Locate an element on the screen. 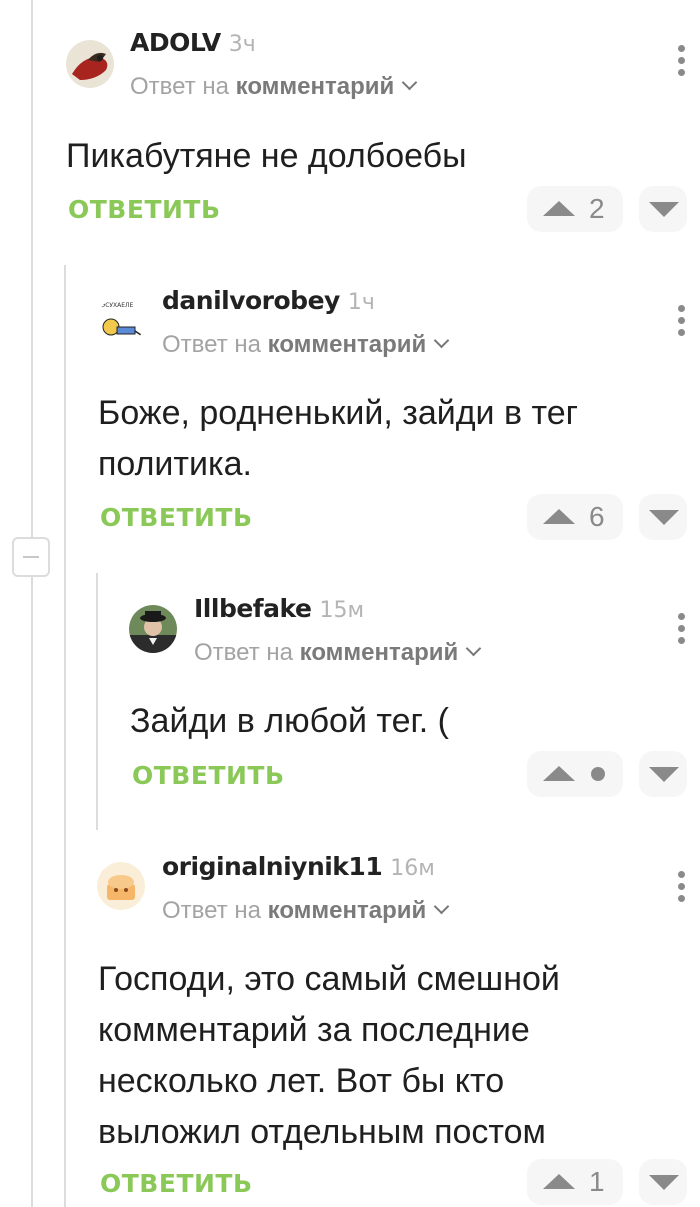 The image size is (700, 1207). upvote-button is located at coordinates (575, 774).